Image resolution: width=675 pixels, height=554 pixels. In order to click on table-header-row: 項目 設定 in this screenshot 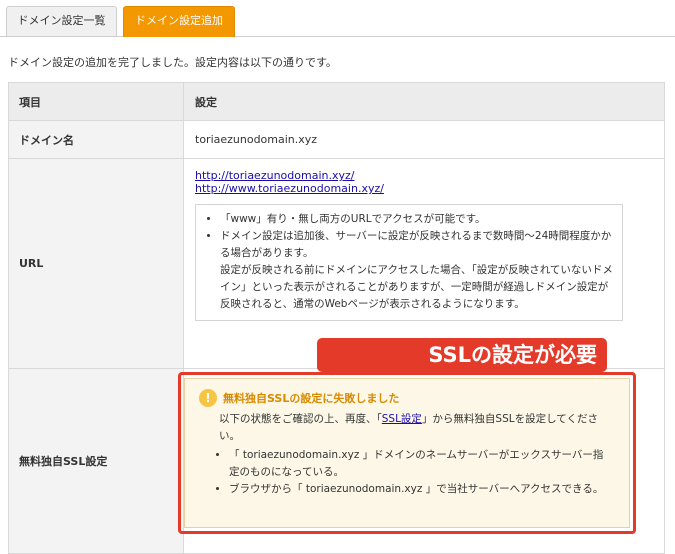, I will do `click(336, 101)`.